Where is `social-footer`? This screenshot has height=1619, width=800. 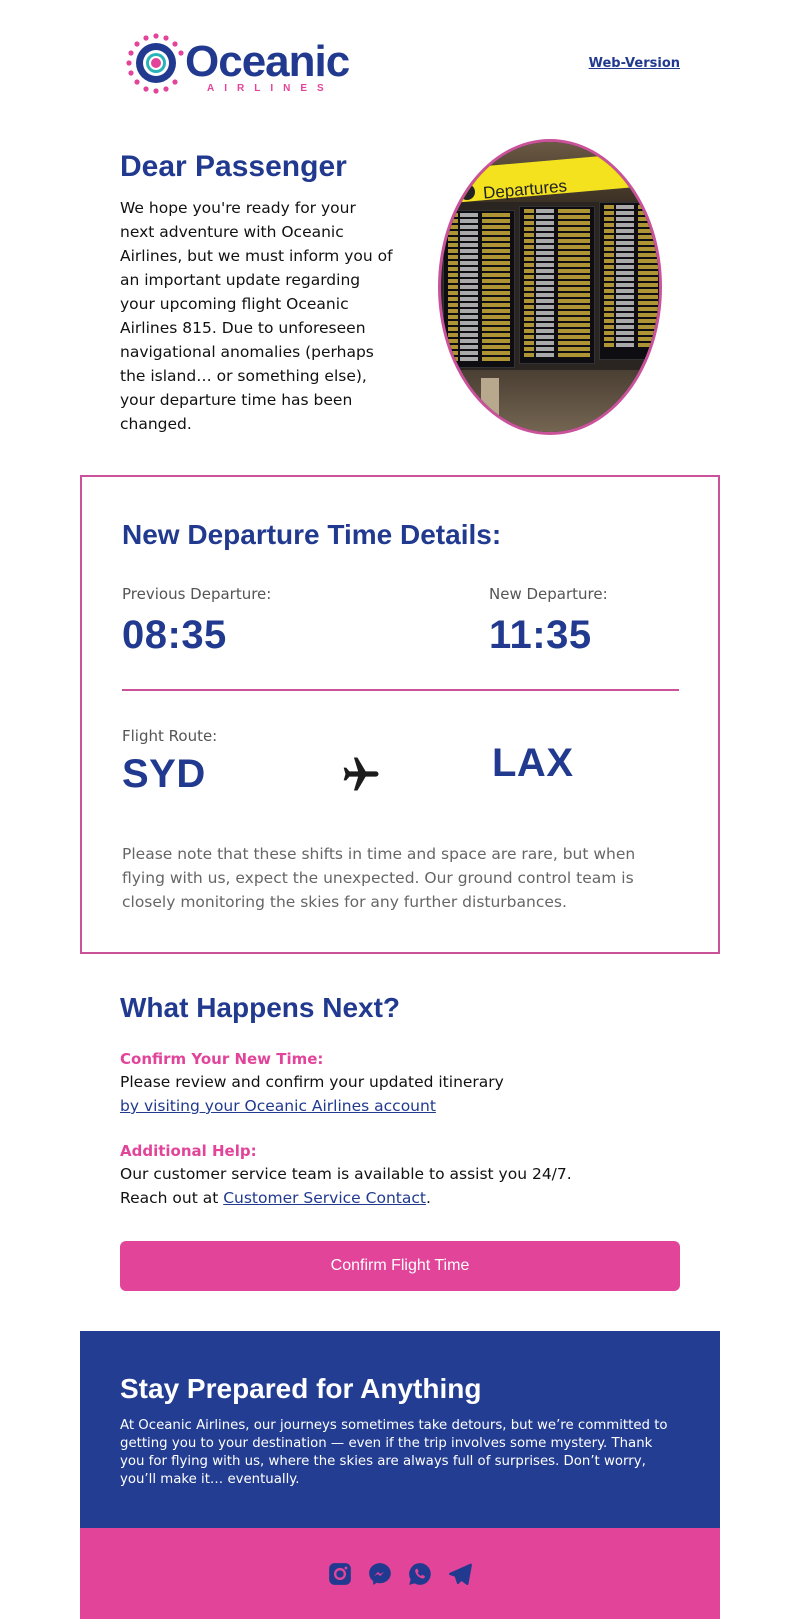 social-footer is located at coordinates (400, 1573).